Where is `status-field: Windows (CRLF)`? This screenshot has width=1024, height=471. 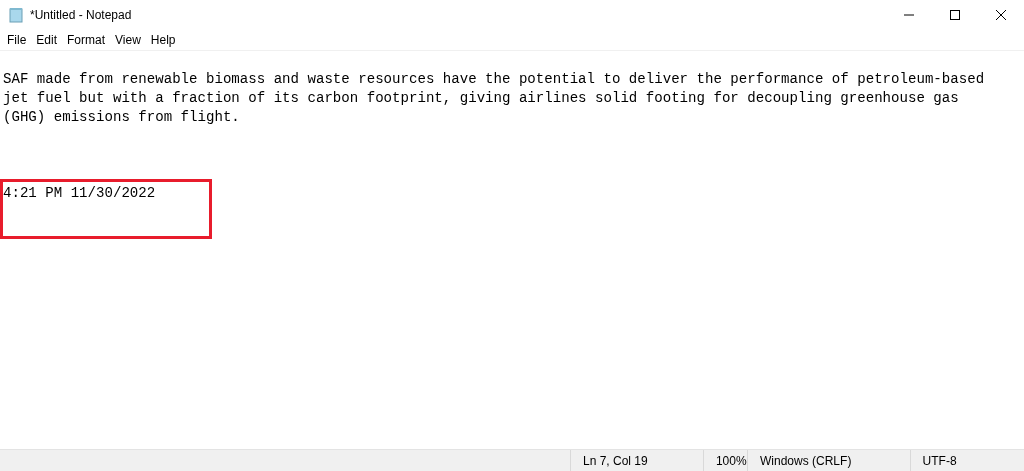 status-field: Windows (CRLF) is located at coordinates (828, 460).